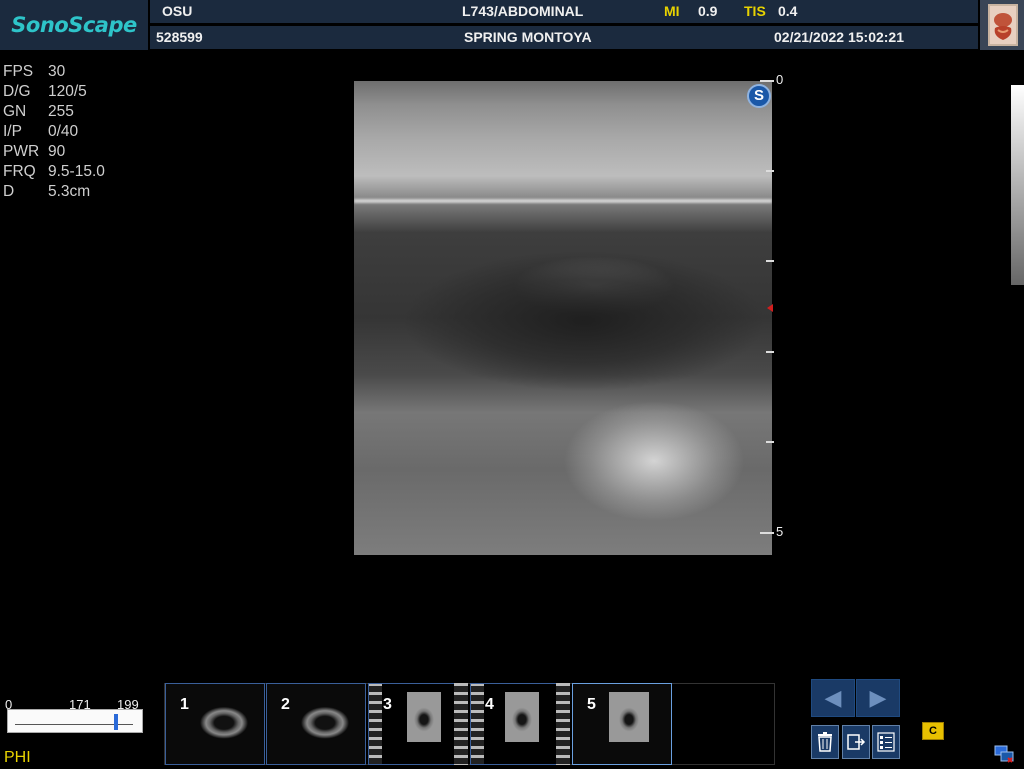 The image size is (1024, 769). What do you see at coordinates (57, 151) in the screenshot?
I see `param-value: 90` at bounding box center [57, 151].